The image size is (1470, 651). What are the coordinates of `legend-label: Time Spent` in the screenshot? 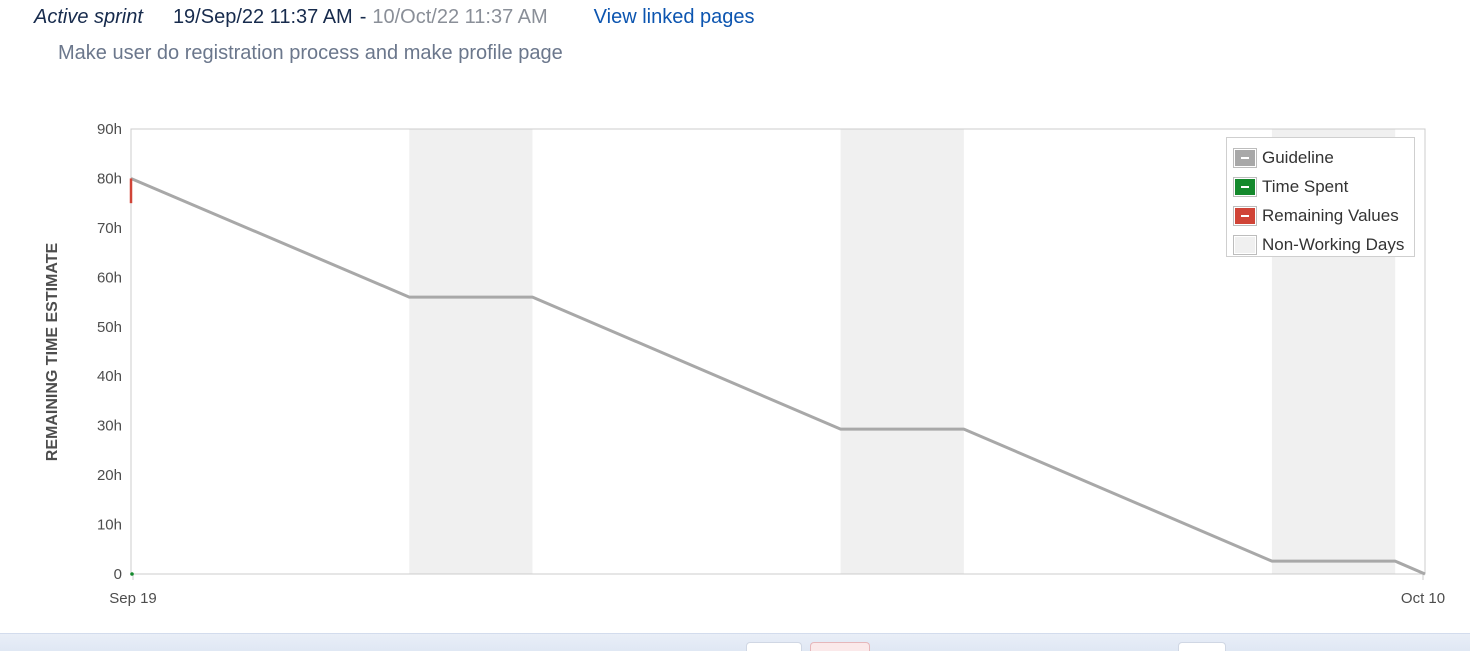 It's located at (1305, 186).